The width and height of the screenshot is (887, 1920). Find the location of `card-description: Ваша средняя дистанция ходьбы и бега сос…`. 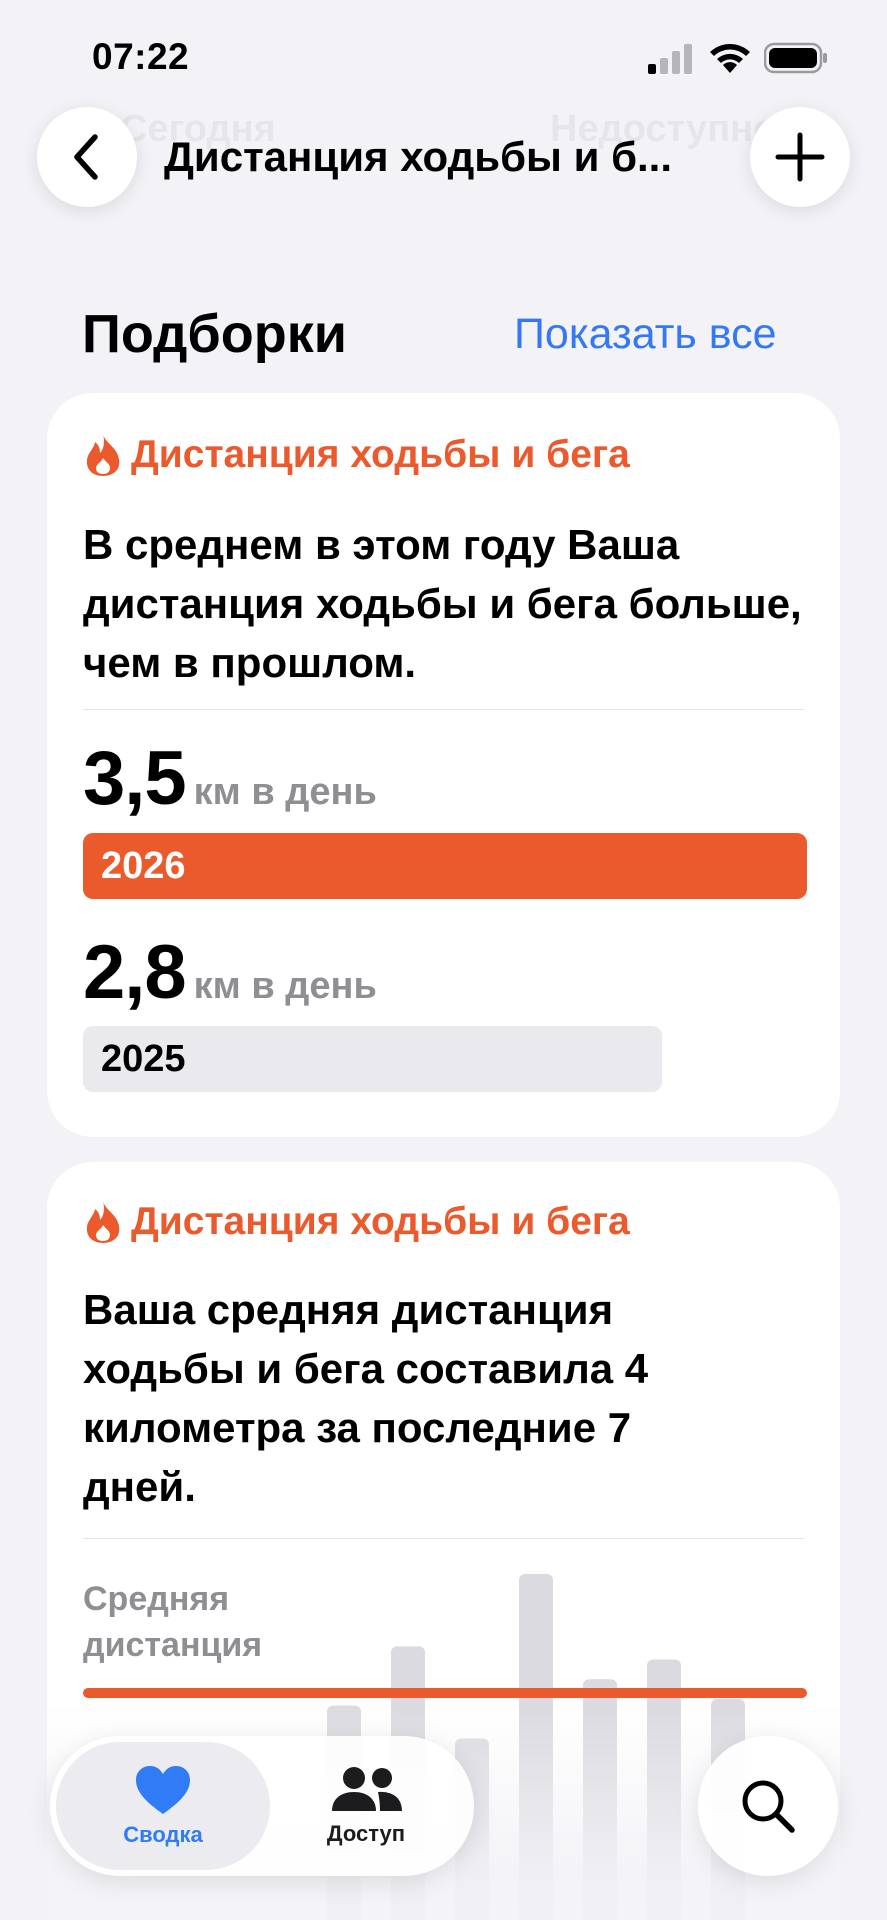

card-description: Ваша средняя дистанция ходьбы и бега сос… is located at coordinates (366, 1398).